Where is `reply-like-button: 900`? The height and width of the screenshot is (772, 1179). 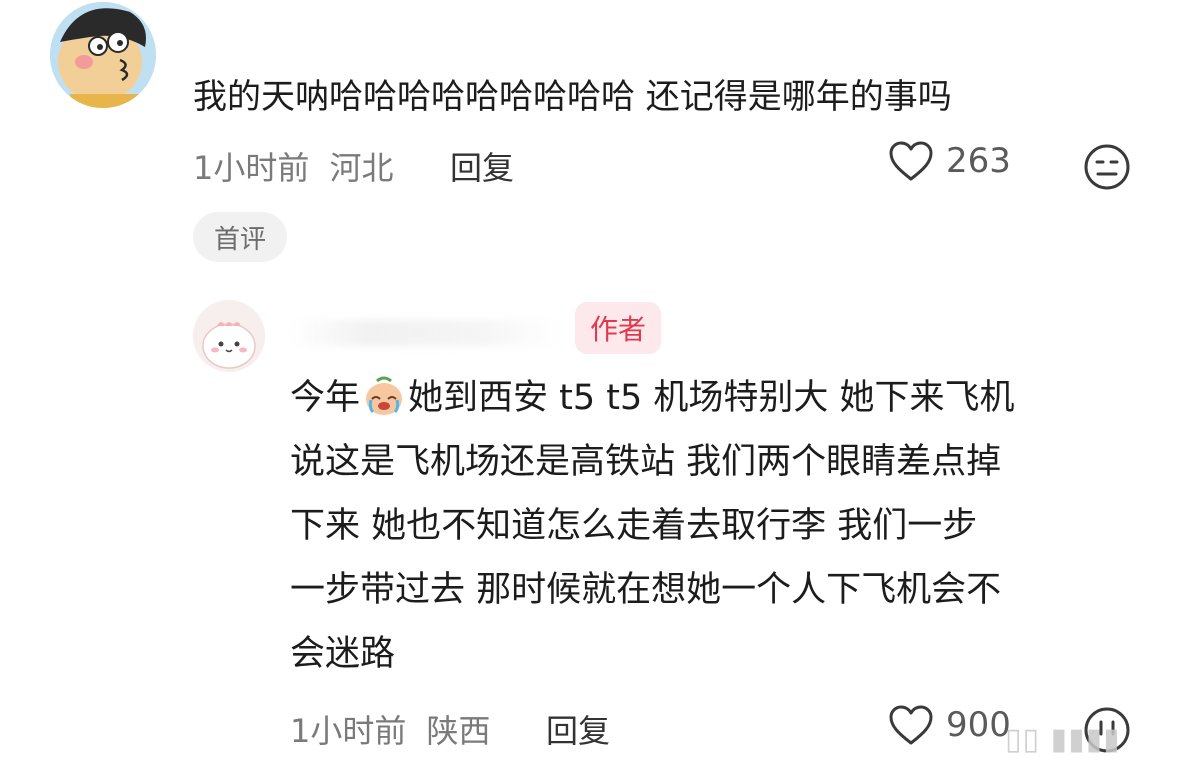 reply-like-button: 900 is located at coordinates (949, 725).